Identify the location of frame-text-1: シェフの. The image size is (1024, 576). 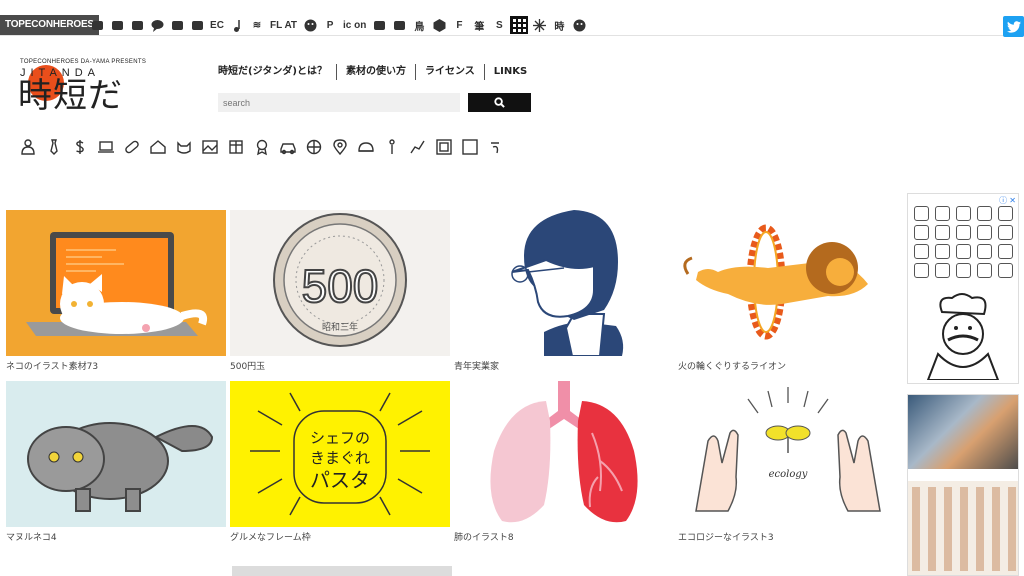
(340, 438).